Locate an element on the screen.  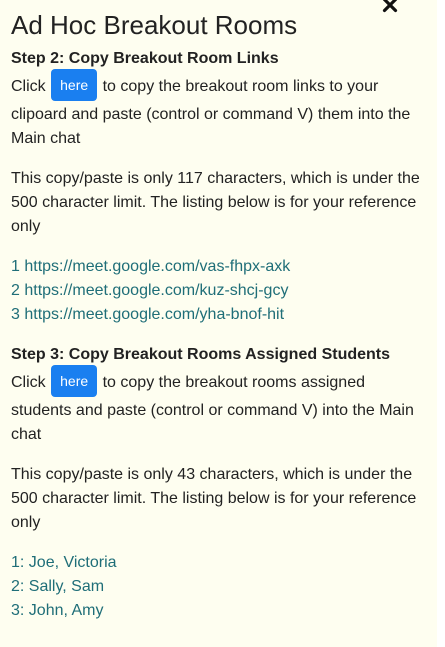
close-icon is located at coordinates (390, 6).